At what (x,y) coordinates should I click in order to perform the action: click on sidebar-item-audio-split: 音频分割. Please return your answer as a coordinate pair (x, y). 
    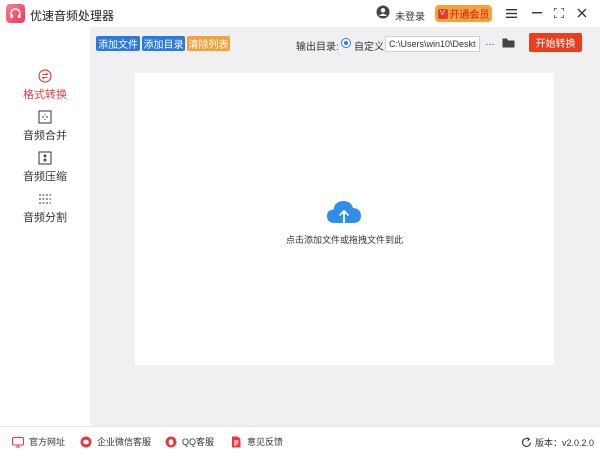
    Looking at the image, I should click on (45, 212).